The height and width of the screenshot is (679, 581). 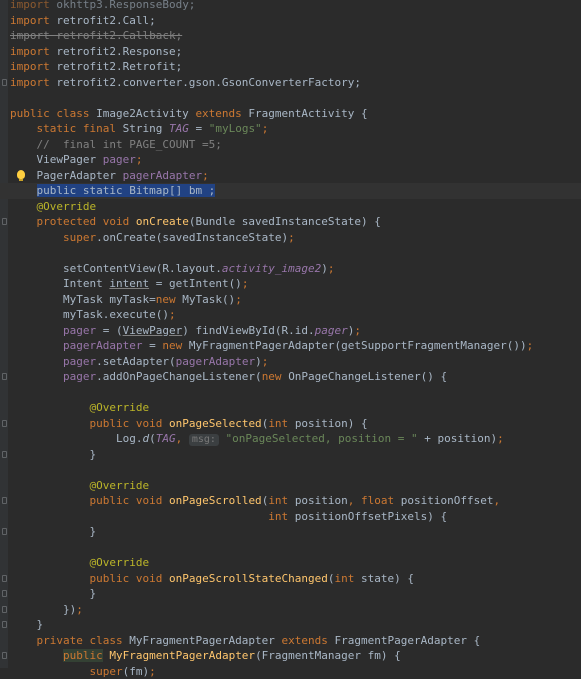 I want to click on code-line: super.onCreate(savedInstanceState);, so click(x=290, y=238).